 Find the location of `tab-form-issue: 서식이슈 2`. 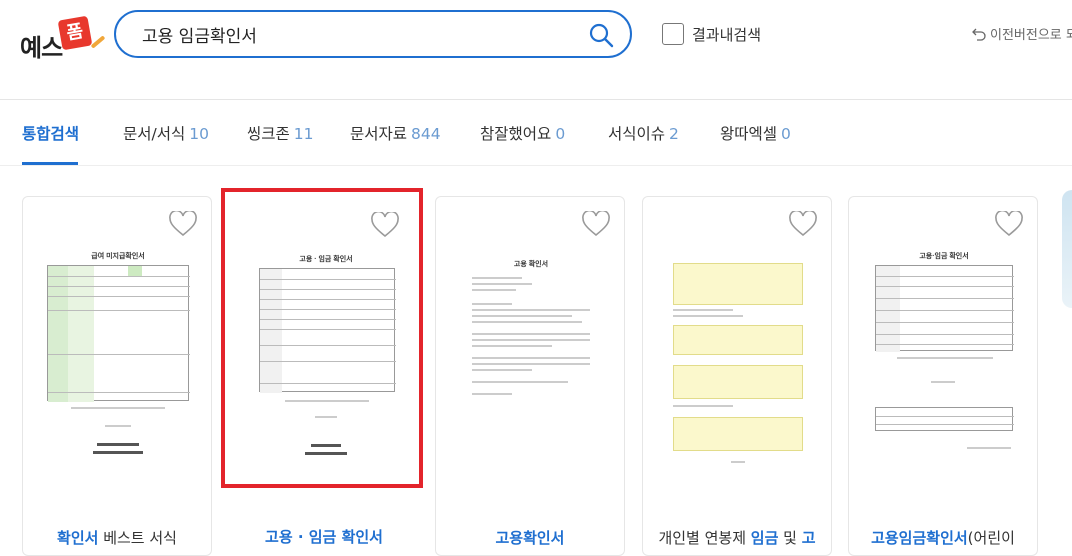

tab-form-issue: 서식이슈 2 is located at coordinates (643, 133).